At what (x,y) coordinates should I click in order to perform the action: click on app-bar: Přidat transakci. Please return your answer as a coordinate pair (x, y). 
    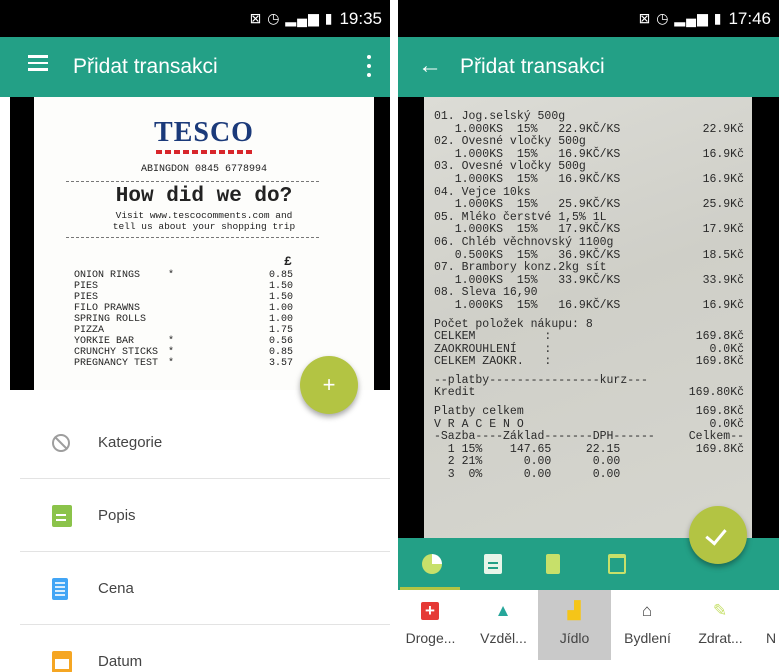
    Looking at the image, I should click on (195, 67).